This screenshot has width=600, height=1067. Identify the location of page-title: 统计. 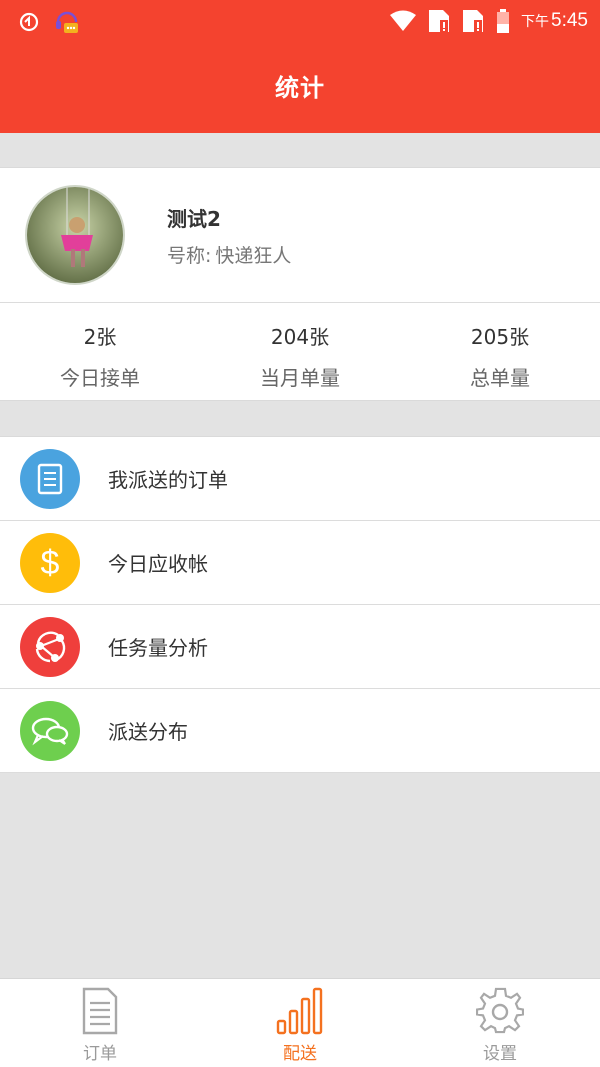
(300, 88).